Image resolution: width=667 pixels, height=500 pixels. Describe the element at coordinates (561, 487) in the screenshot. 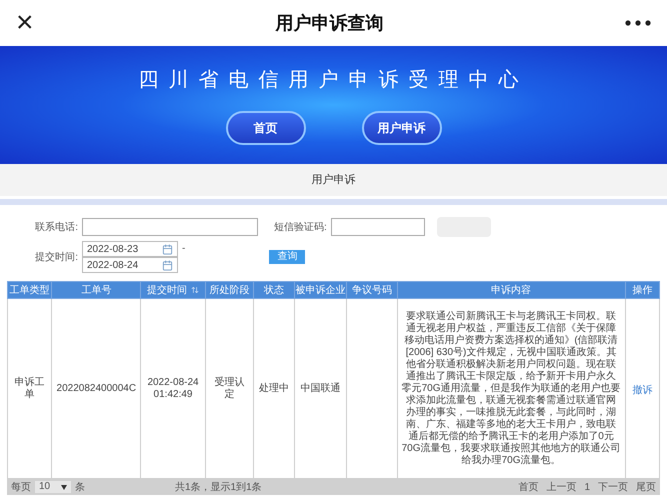

I see `pager-link: 上一页` at that location.